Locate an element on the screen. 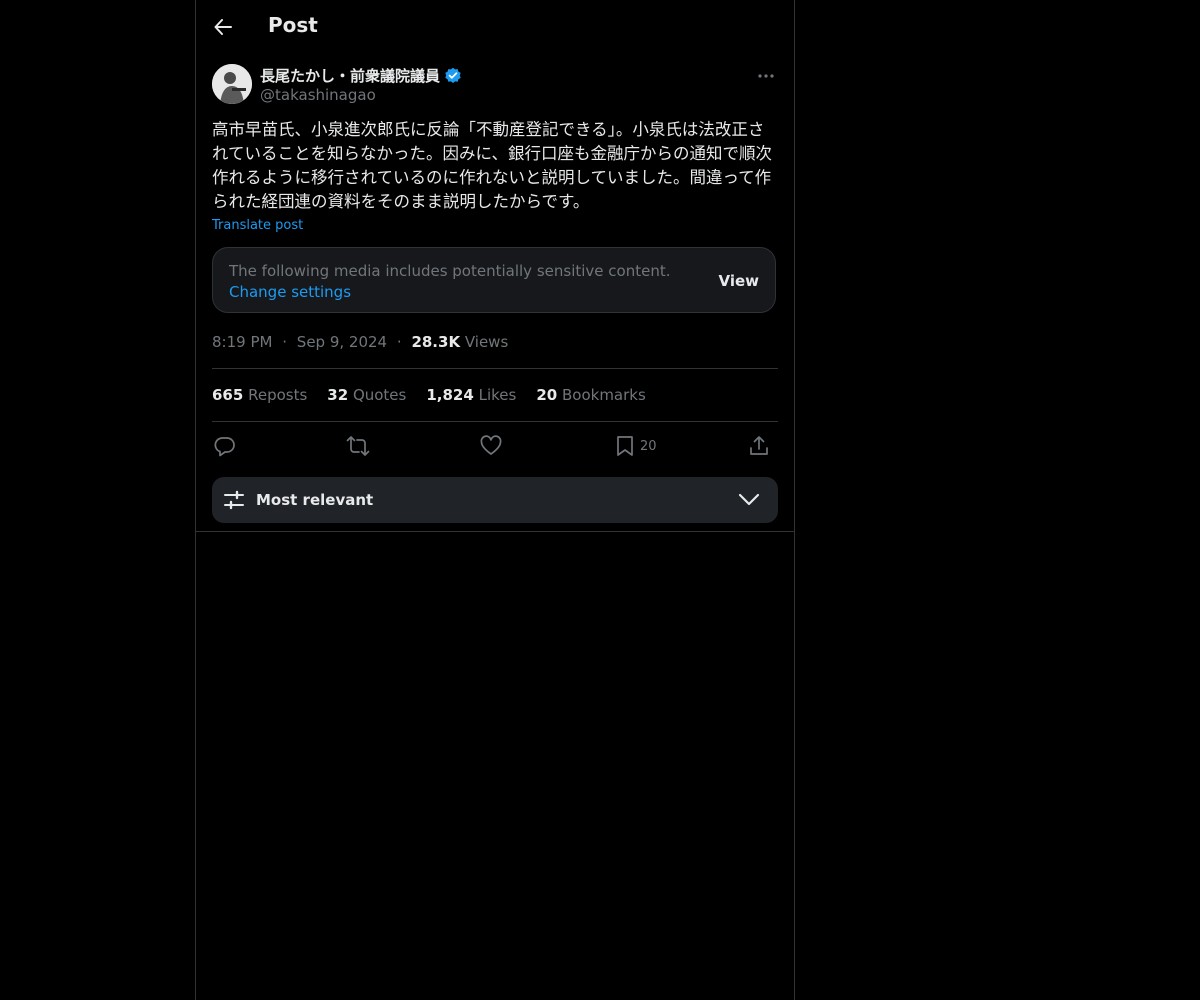 The width and height of the screenshot is (1200, 1000). quotes-label: Quotes is located at coordinates (379, 395).